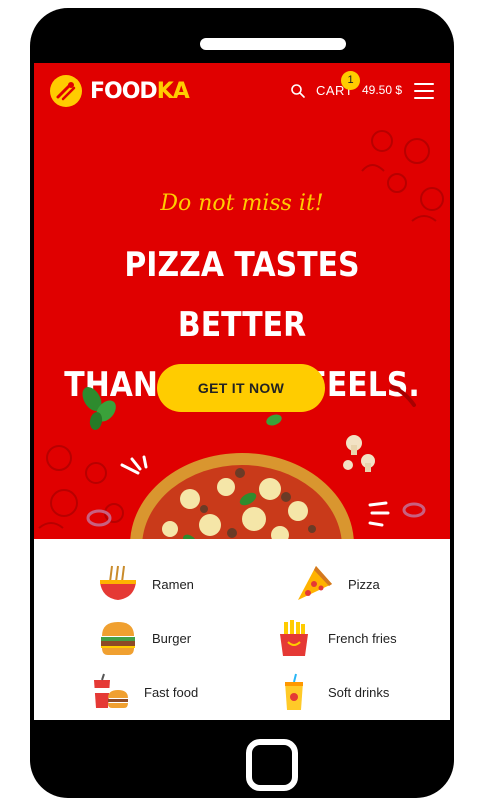 The width and height of the screenshot is (480, 800). Describe the element at coordinates (124, 91) in the screenshot. I see `brand-name-main: FOOD` at that location.